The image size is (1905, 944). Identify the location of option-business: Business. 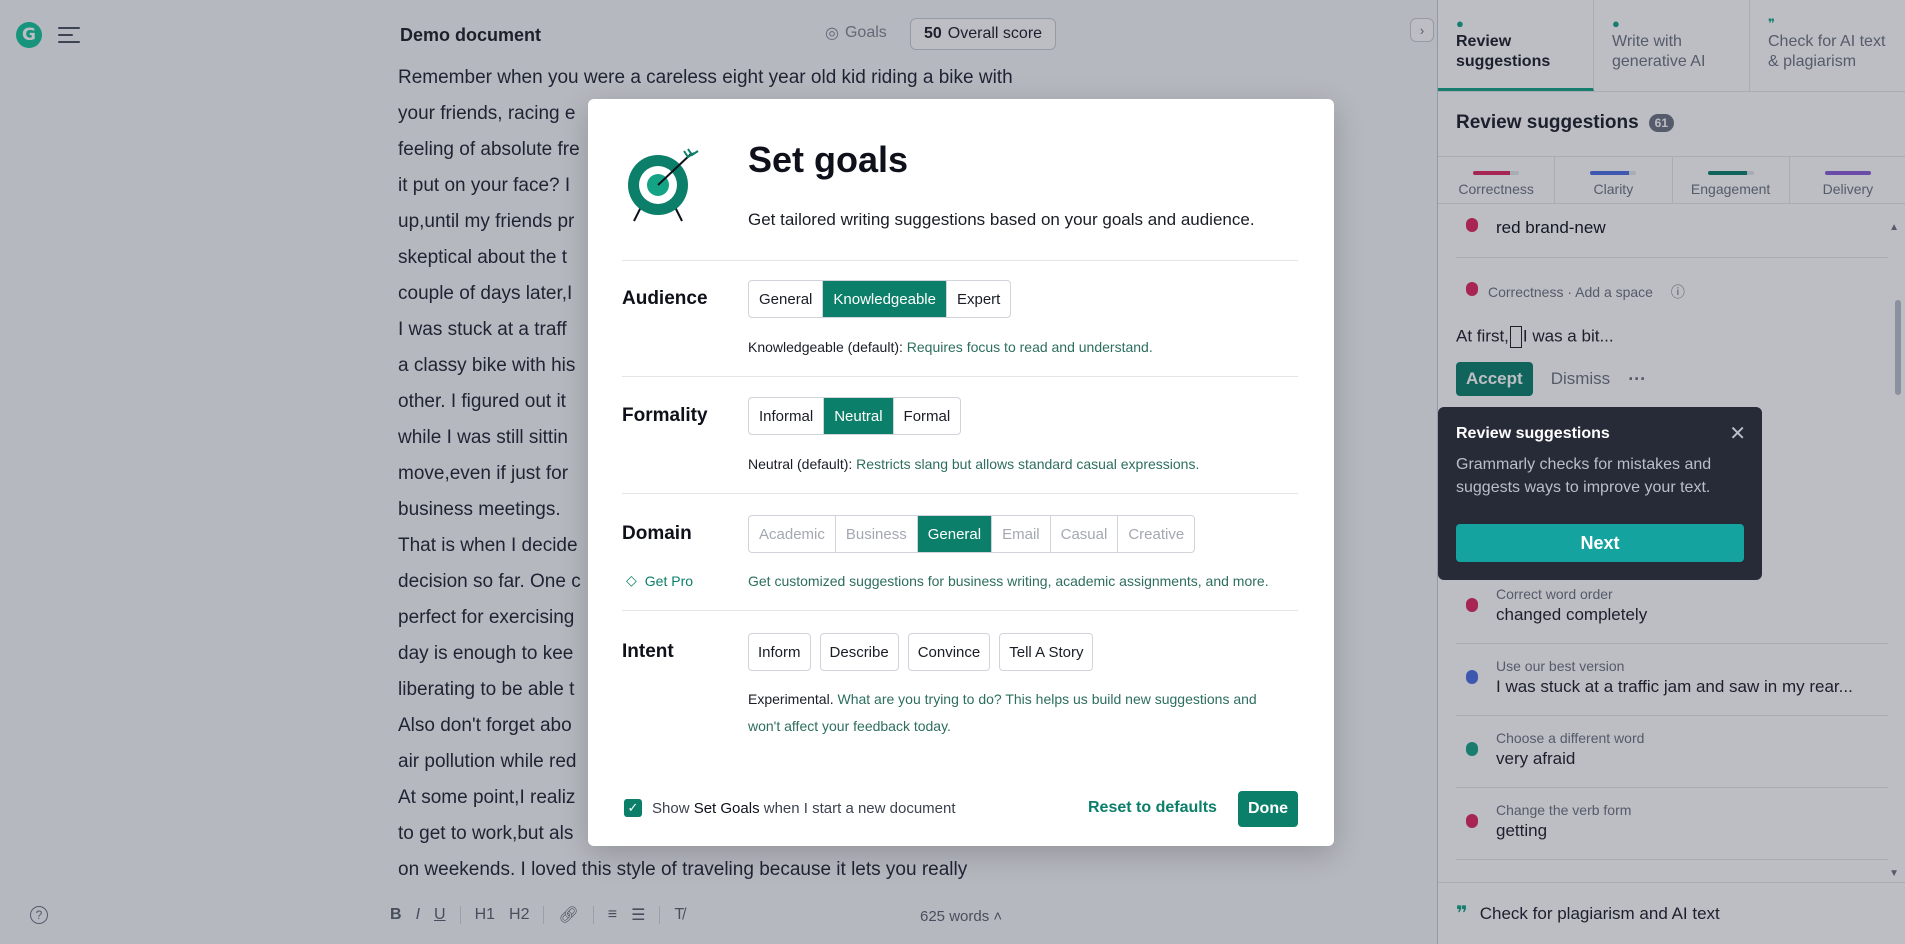
(877, 534).